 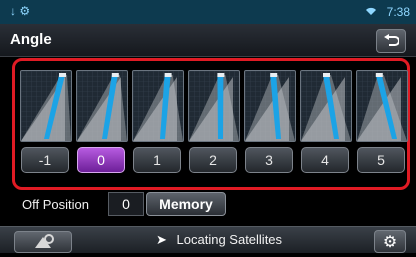 I want to click on angle-option-button: -1, so click(x=45, y=160).